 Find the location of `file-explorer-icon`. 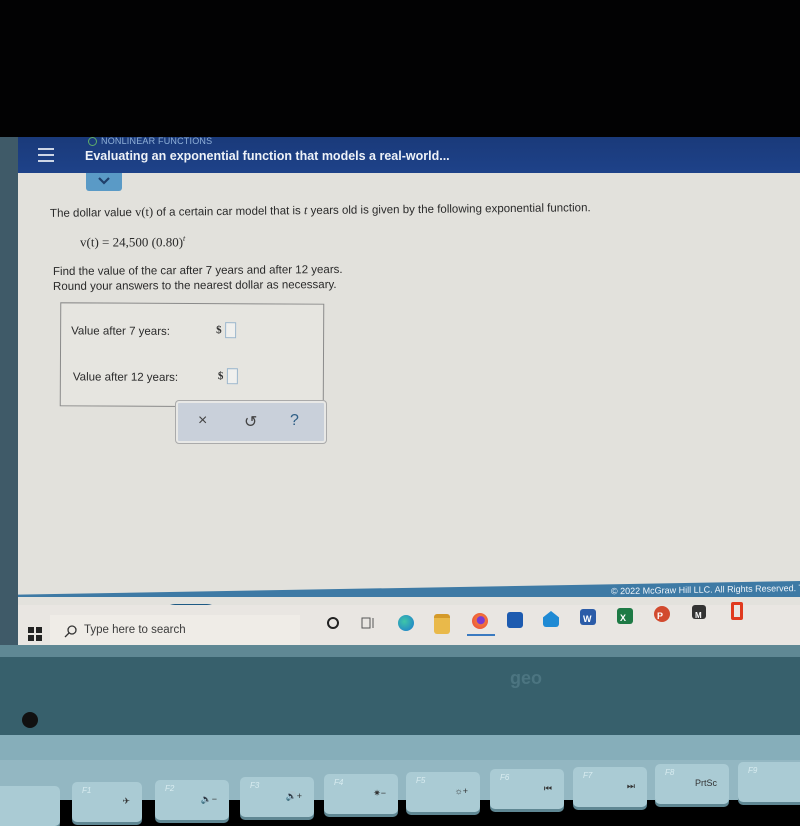

file-explorer-icon is located at coordinates (442, 624).